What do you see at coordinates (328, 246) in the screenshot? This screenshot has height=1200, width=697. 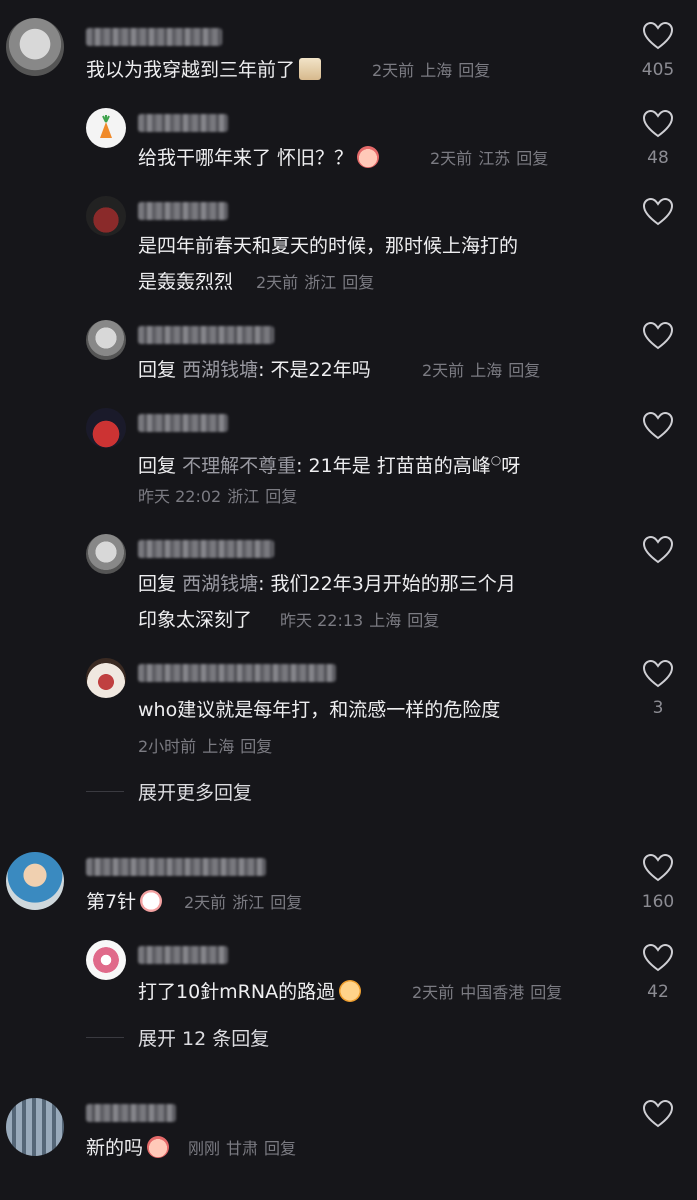 I see `reply-text: 是四年前春天和夏天的时候，那时候上海打的` at bounding box center [328, 246].